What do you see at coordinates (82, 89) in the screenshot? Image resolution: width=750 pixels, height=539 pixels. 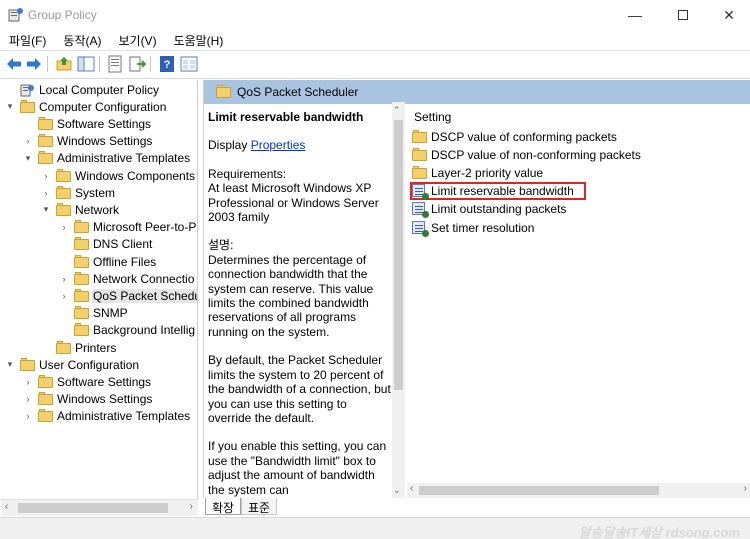 I see `tree-node: Local Computer Policy` at bounding box center [82, 89].